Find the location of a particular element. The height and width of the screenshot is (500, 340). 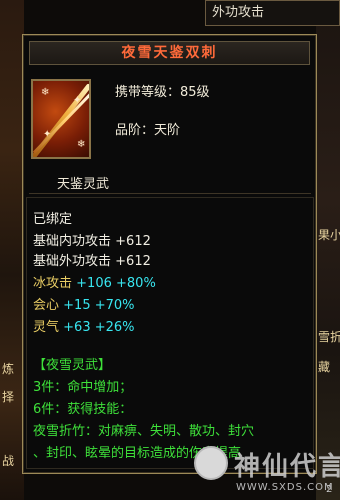

stat-row: 基础内功攻击 +612 is located at coordinates (92, 239).